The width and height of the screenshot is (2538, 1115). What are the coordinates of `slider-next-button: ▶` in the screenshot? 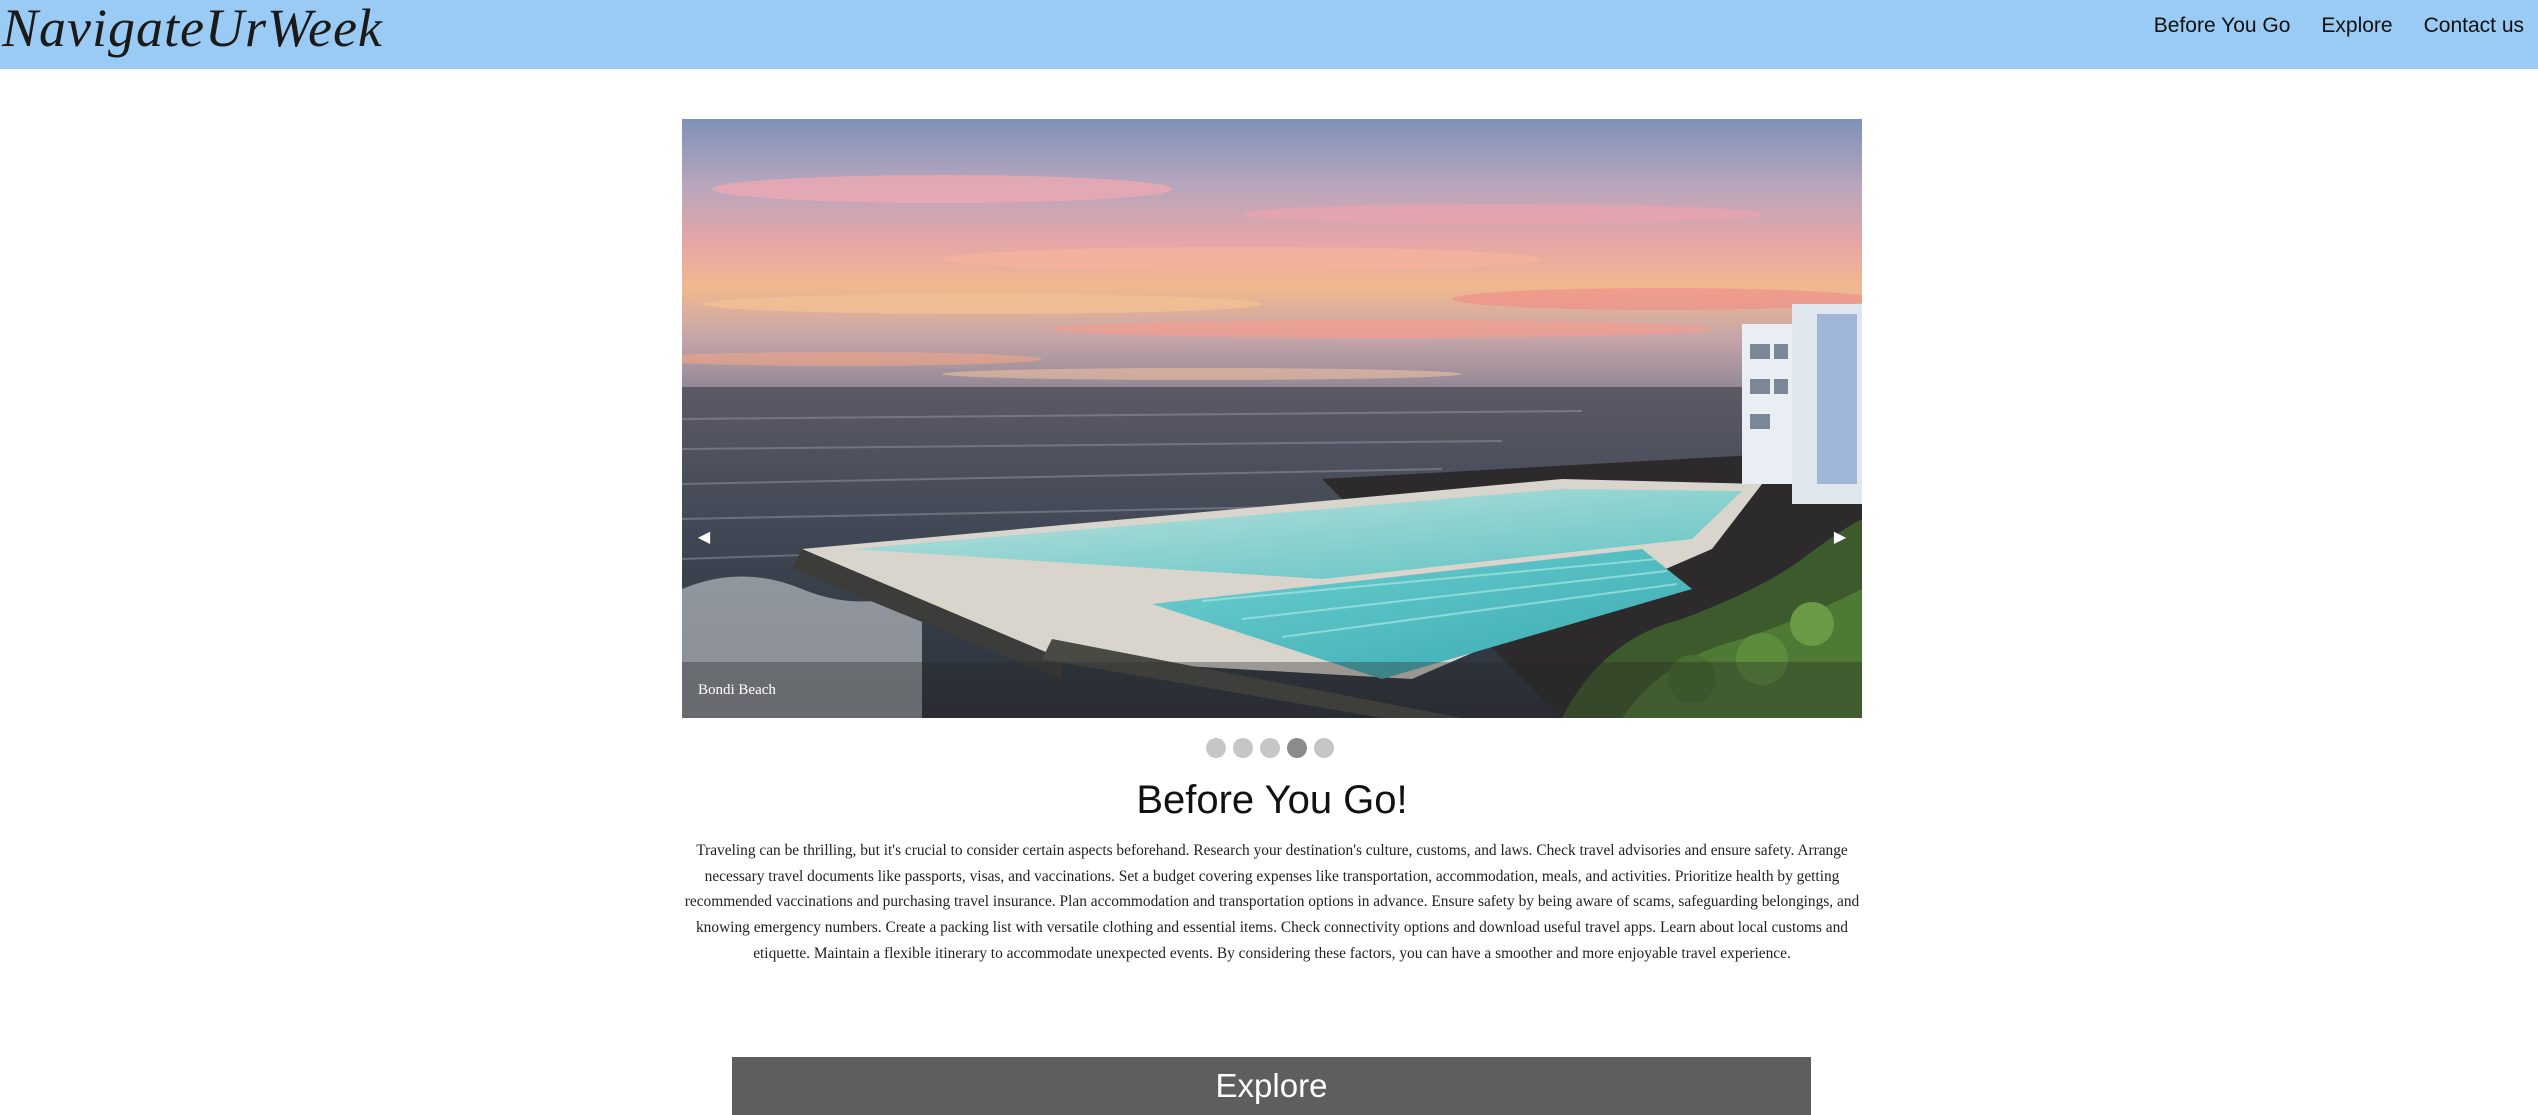 It's located at (1840, 537).